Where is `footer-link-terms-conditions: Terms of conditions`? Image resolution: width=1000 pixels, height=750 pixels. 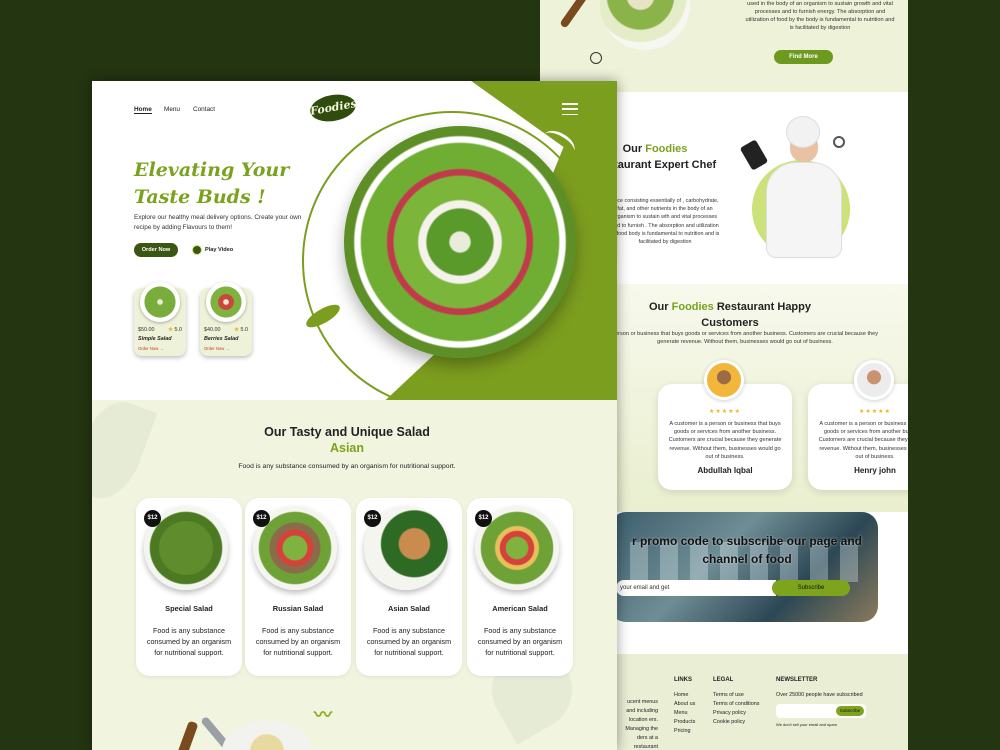
footer-link-terms-conditions: Terms of conditions is located at coordinates (736, 704).